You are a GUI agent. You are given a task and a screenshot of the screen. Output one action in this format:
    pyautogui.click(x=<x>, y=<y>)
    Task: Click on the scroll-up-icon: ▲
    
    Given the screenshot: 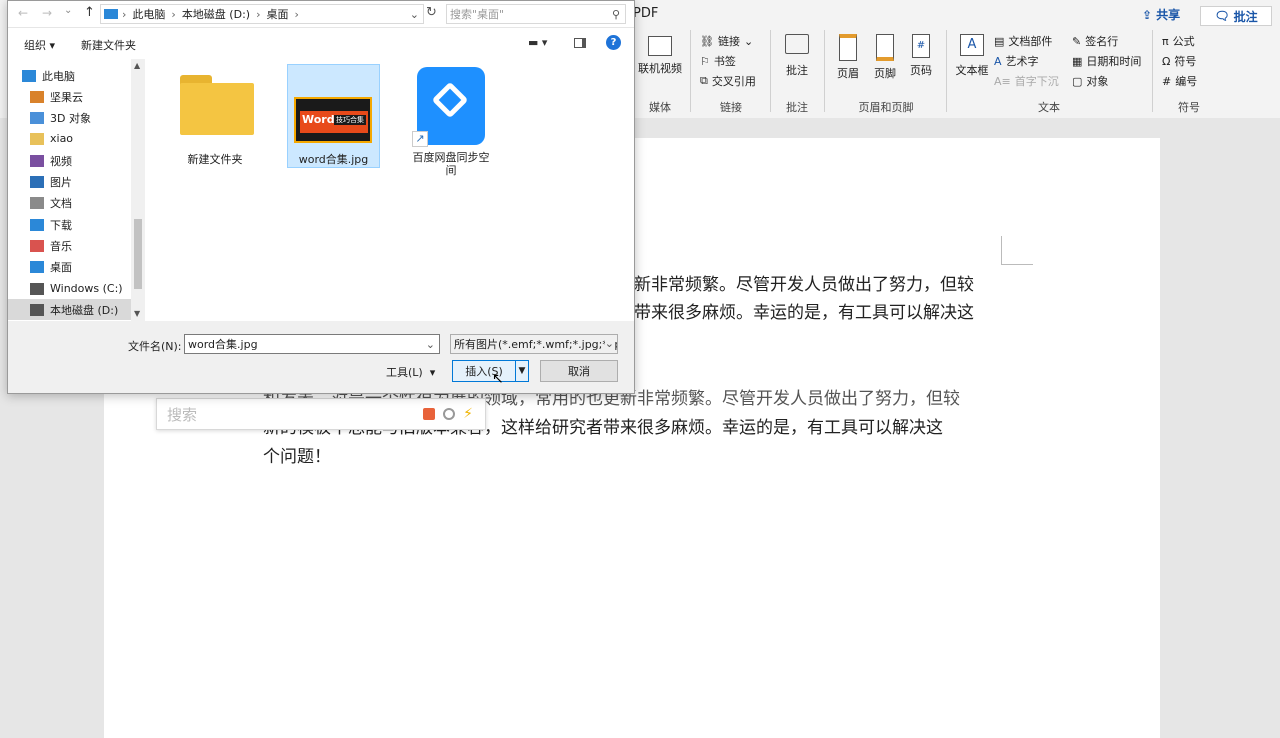 What is the action you would take?
    pyautogui.click(x=137, y=65)
    